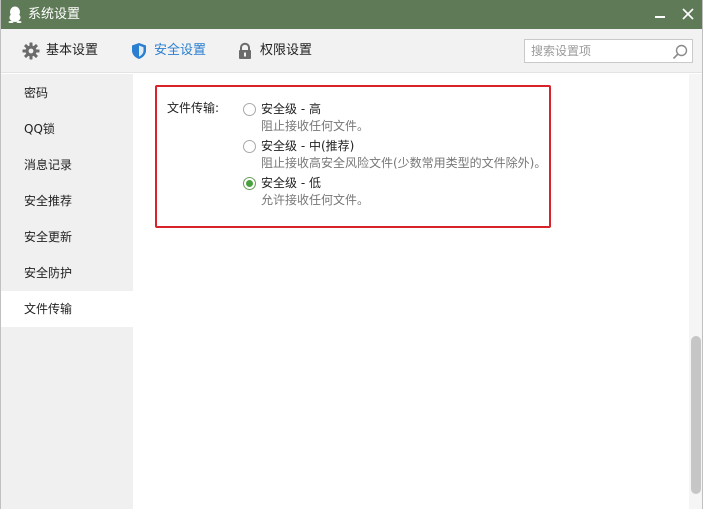  Describe the element at coordinates (680, 52) in the screenshot. I see `search-icon` at that location.